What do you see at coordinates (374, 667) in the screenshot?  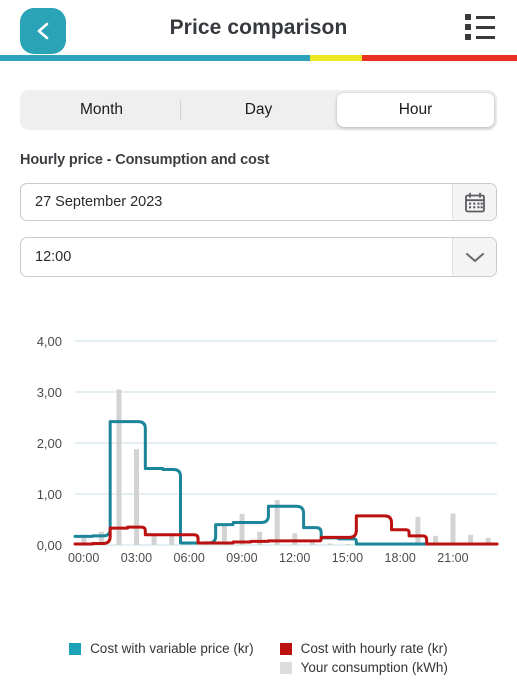 I see `legend-label-consumption: Your consumption (kWh)` at bounding box center [374, 667].